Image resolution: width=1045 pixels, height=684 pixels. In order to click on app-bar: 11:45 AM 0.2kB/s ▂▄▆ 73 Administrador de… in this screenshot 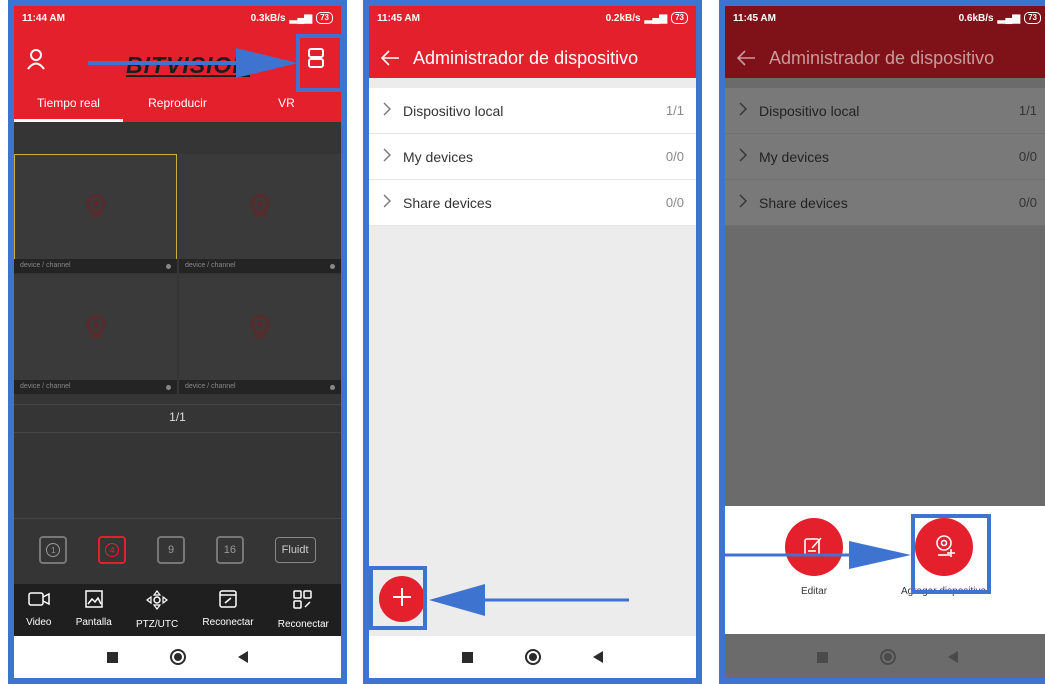, I will do `click(532, 42)`.